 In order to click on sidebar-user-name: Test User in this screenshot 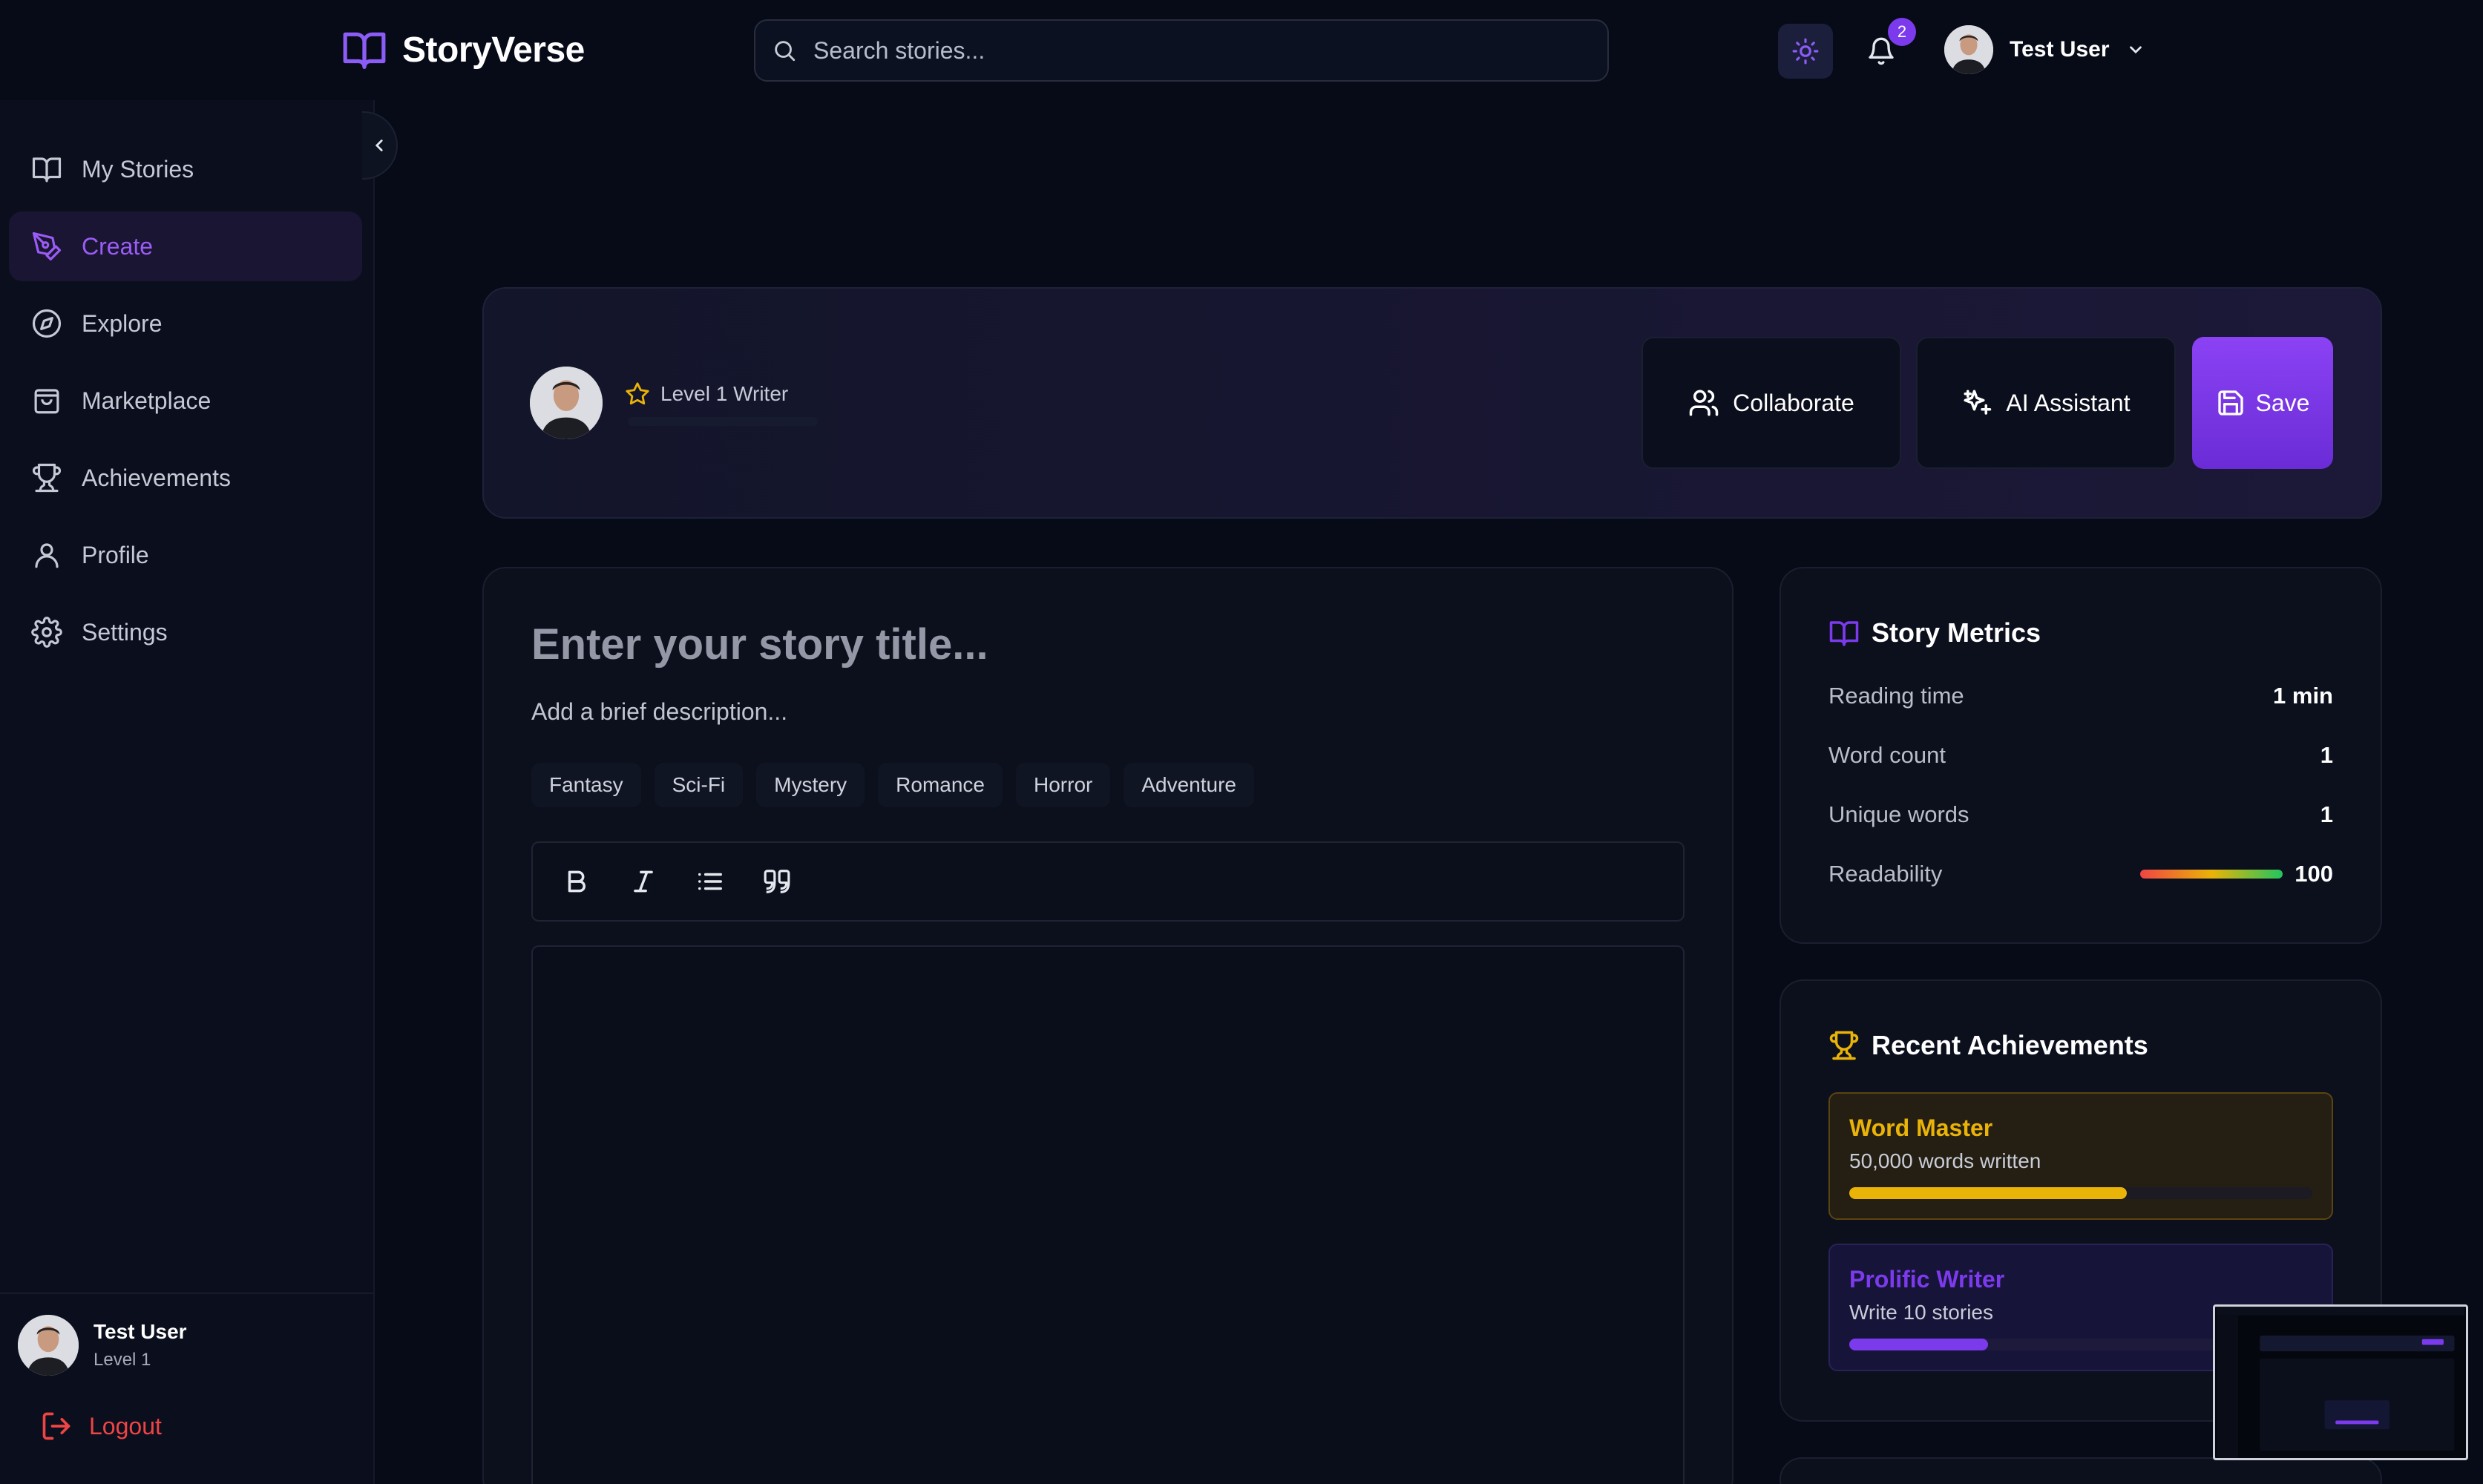, I will do `click(140, 1331)`.